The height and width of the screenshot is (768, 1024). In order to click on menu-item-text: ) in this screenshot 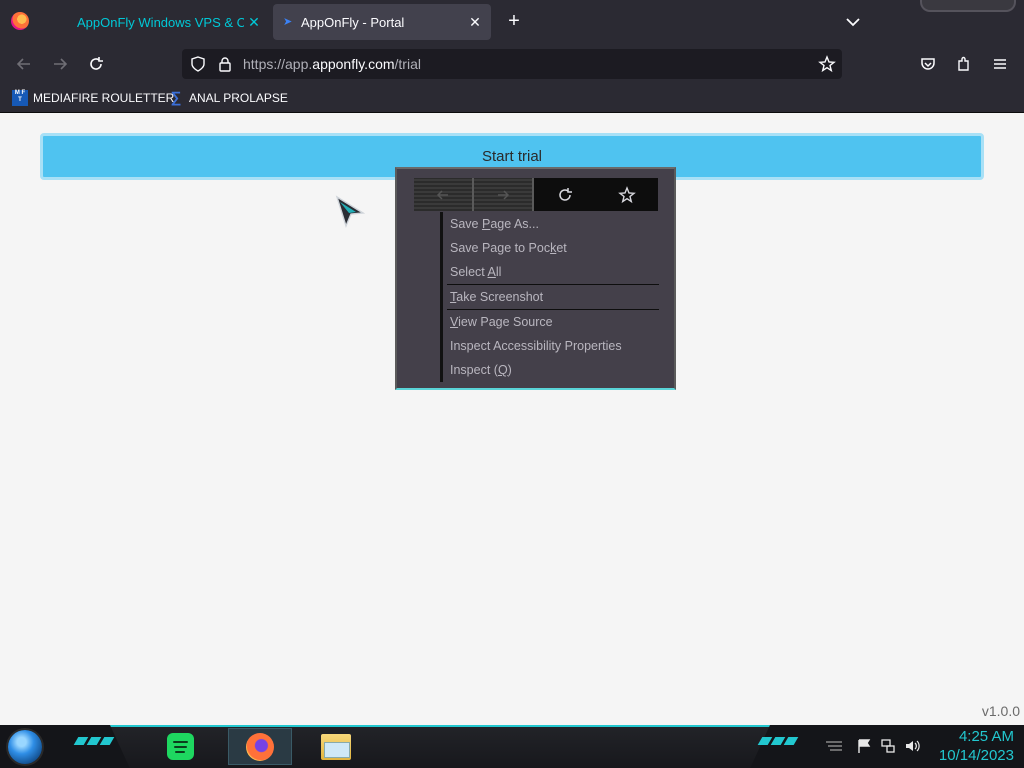, I will do `click(509, 370)`.